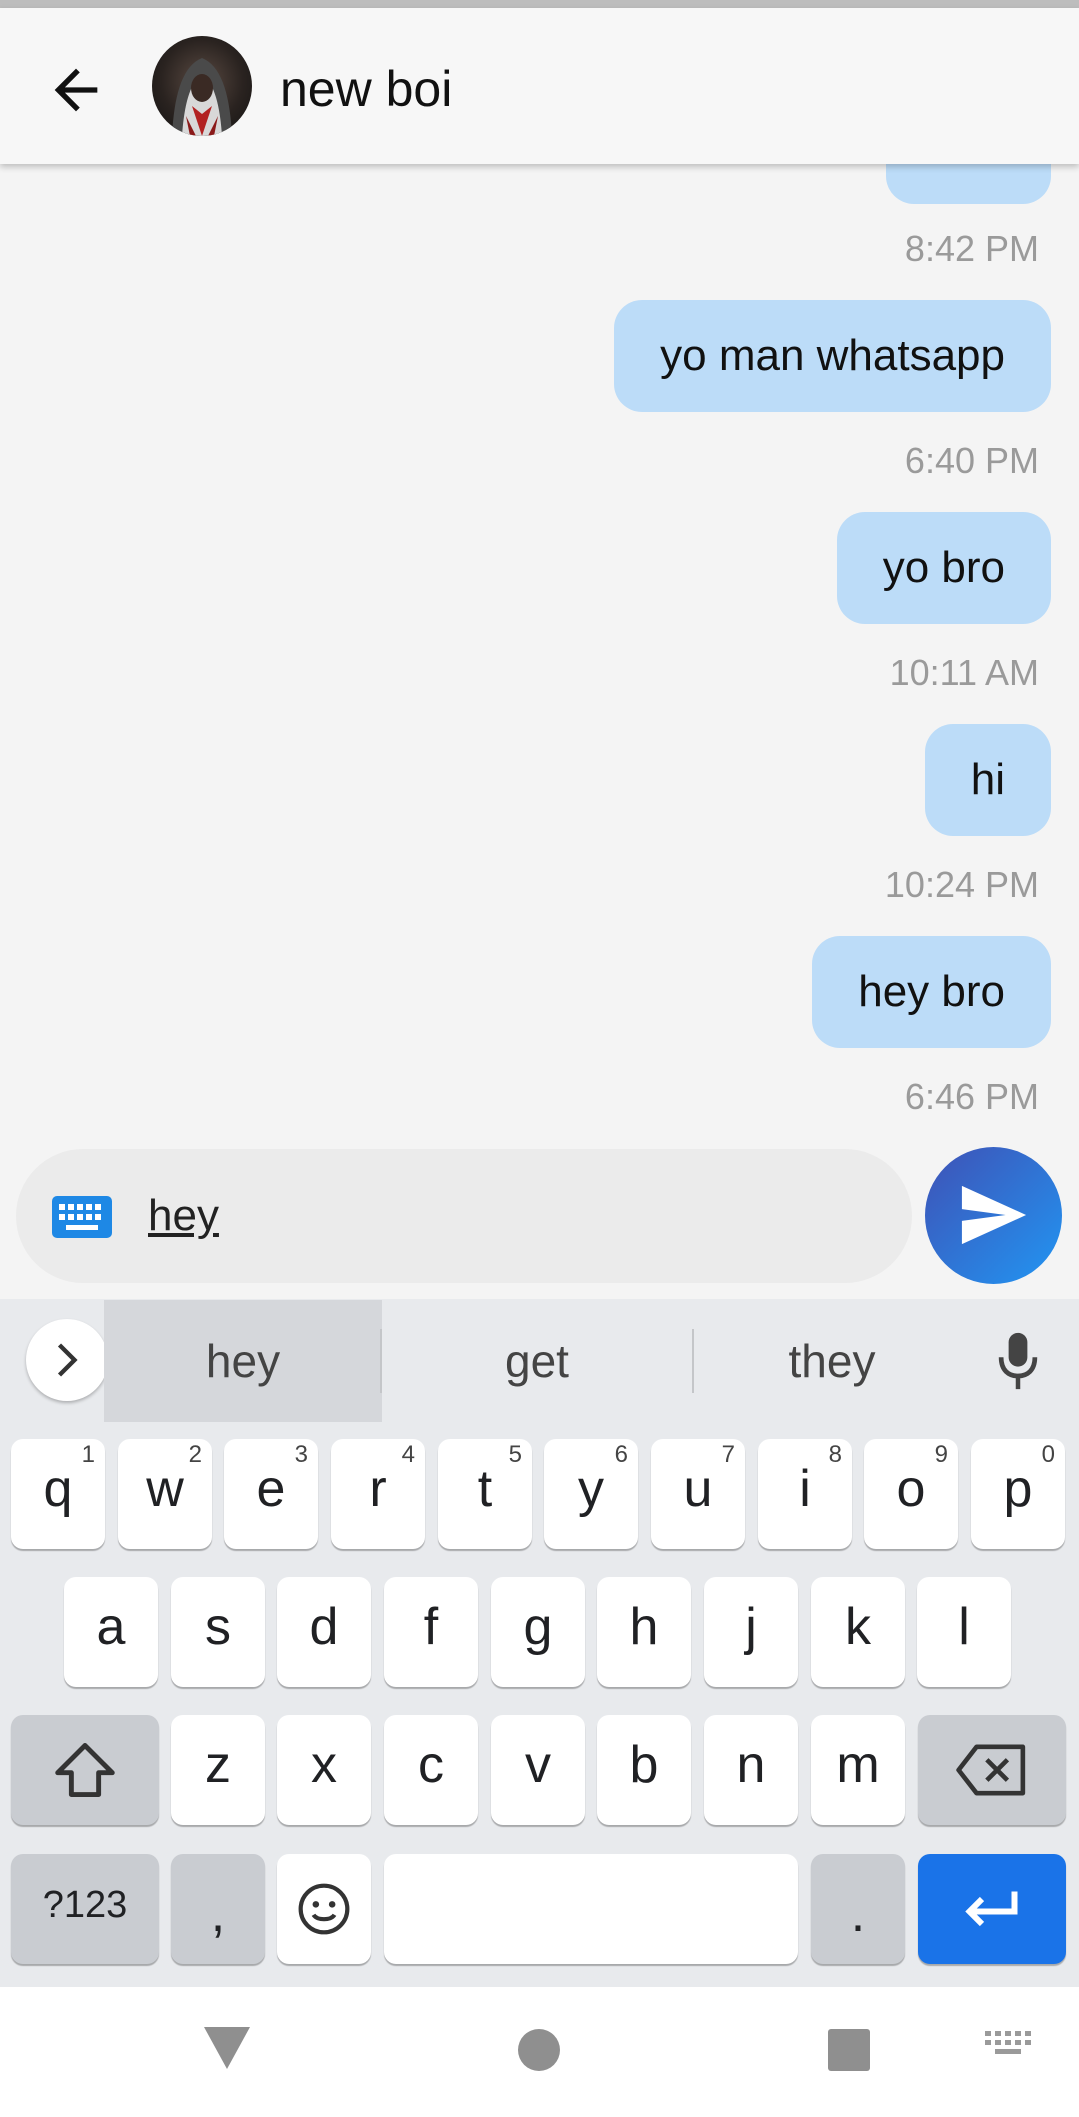  I want to click on nav-home-circle-icon, so click(539, 2050).